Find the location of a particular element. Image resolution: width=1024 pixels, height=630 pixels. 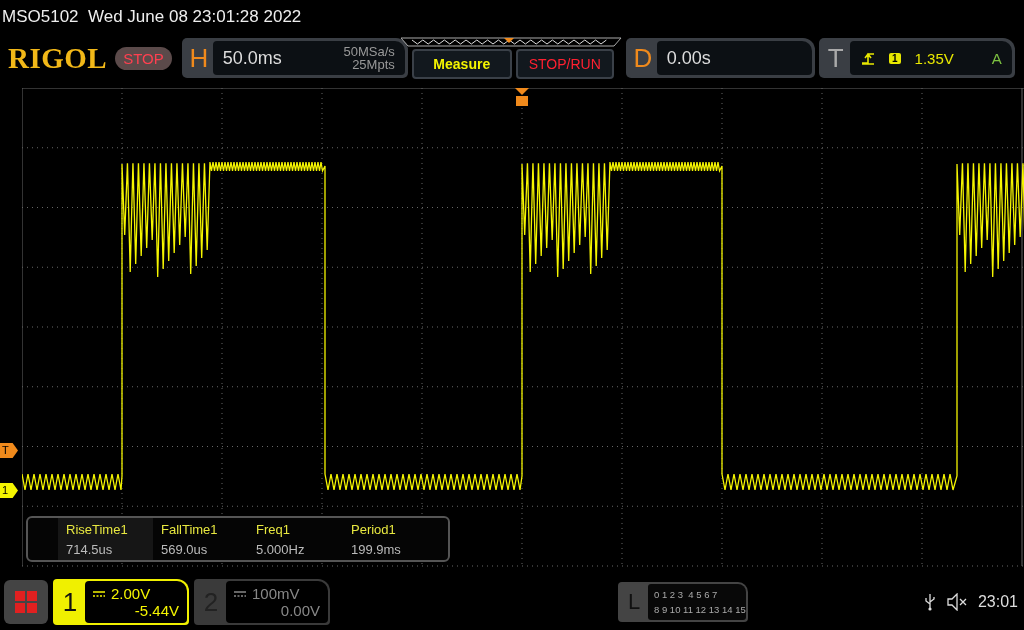

measurement-item: RiseTime1 714.5us is located at coordinates (105, 539).